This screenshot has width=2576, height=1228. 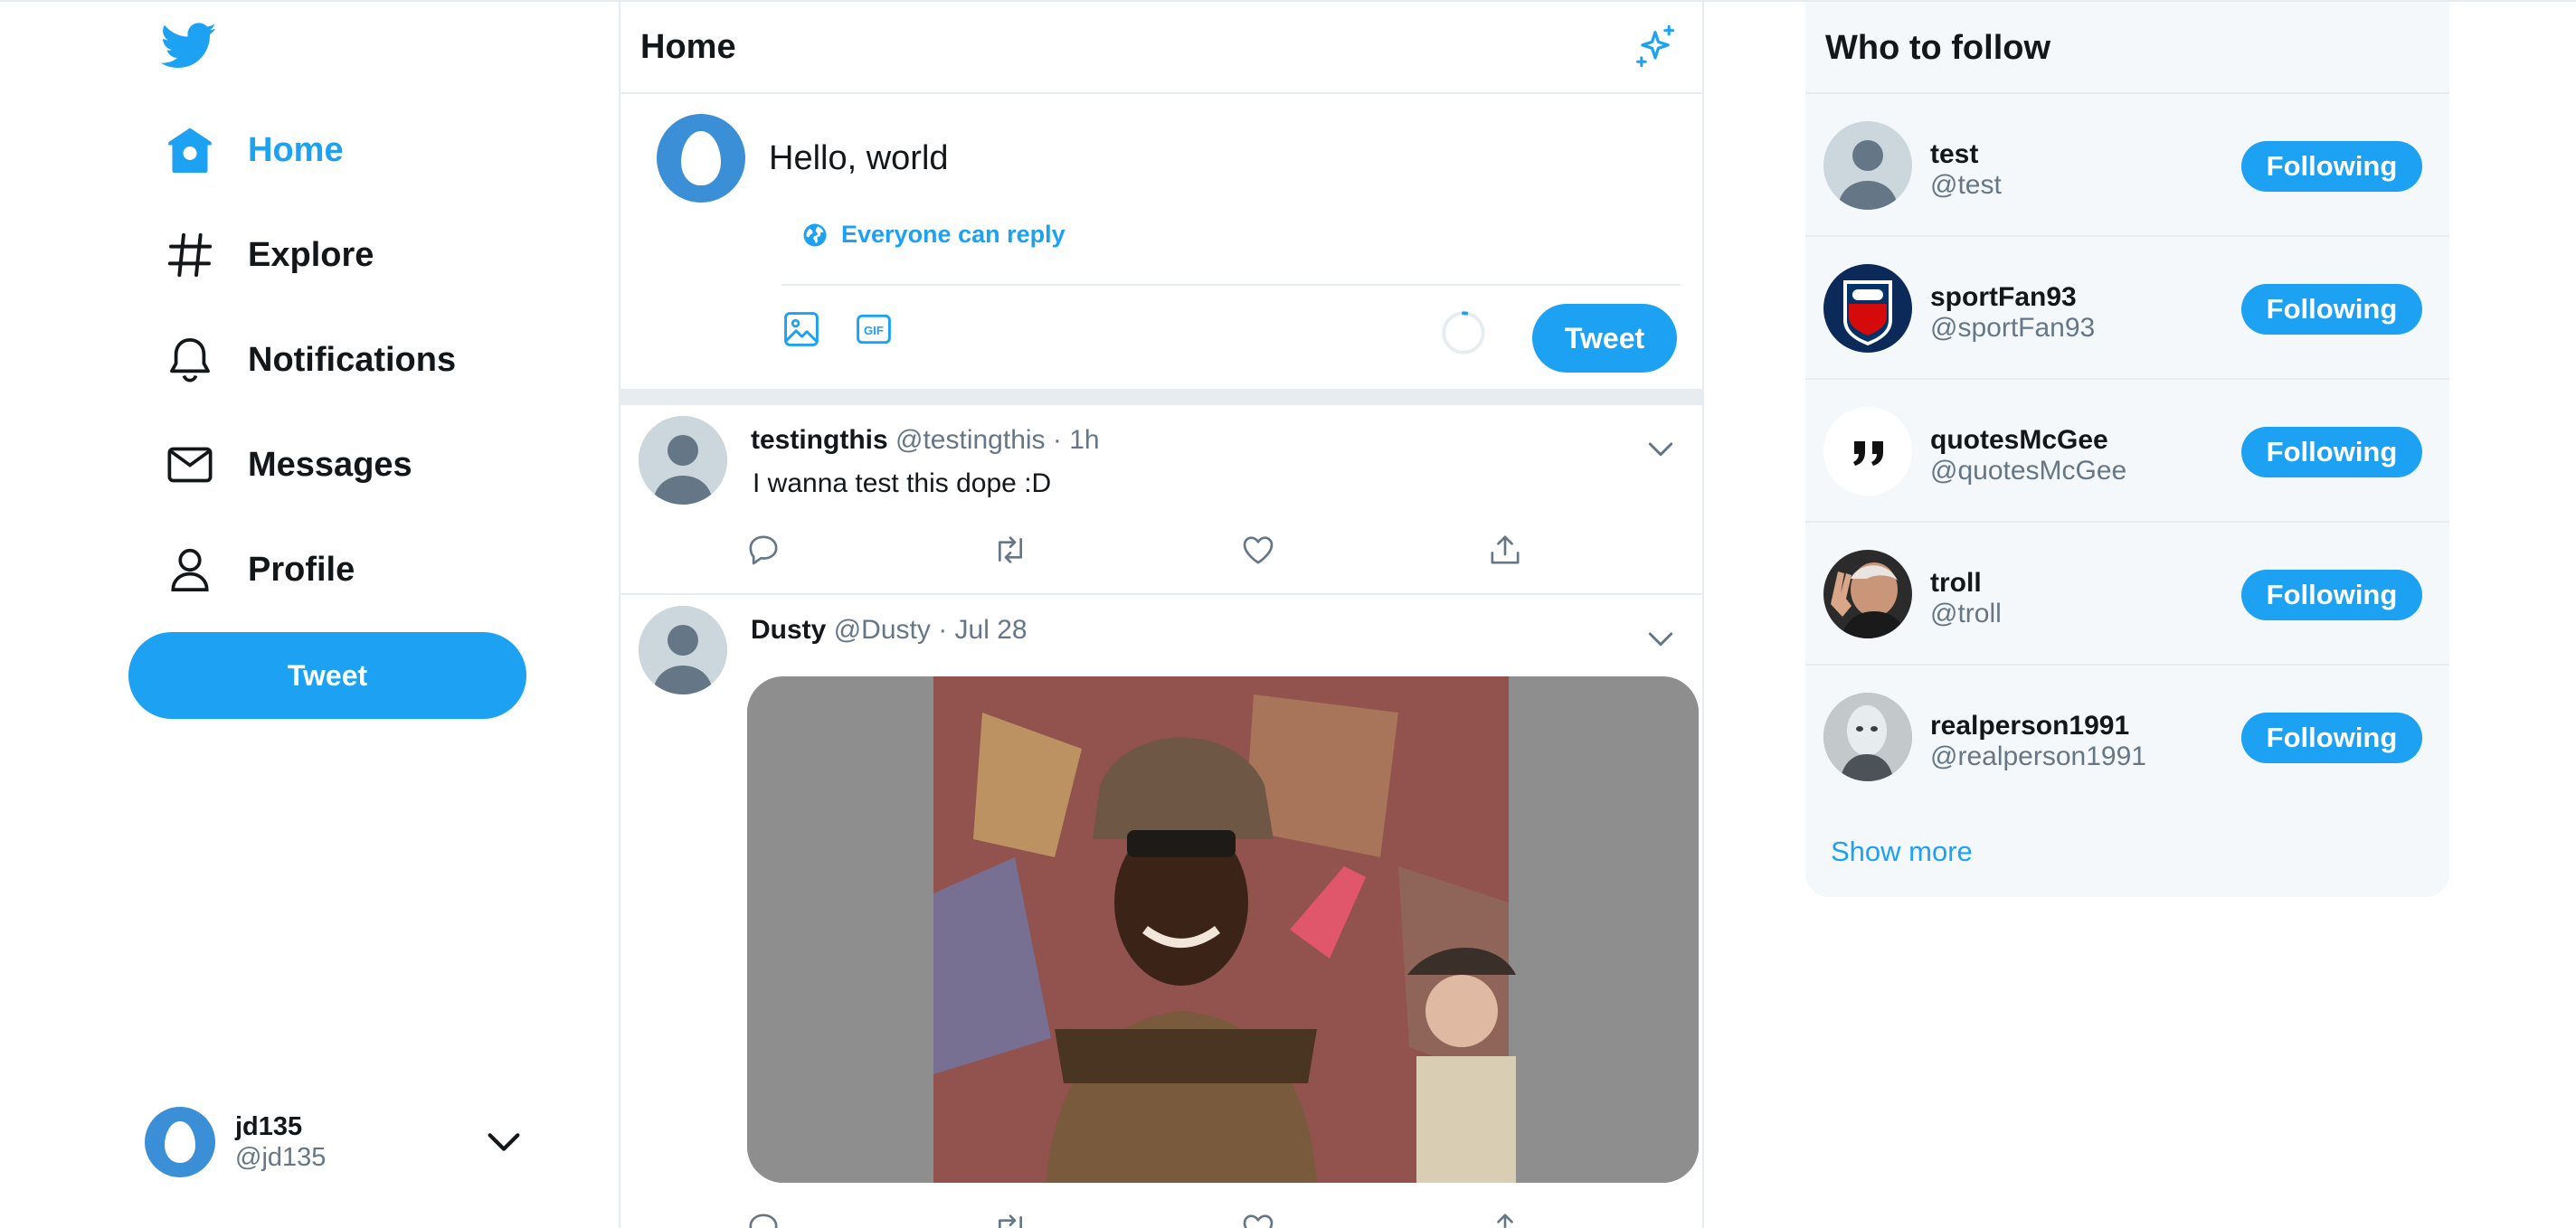 I want to click on nav-item-home: Home, so click(x=252, y=150).